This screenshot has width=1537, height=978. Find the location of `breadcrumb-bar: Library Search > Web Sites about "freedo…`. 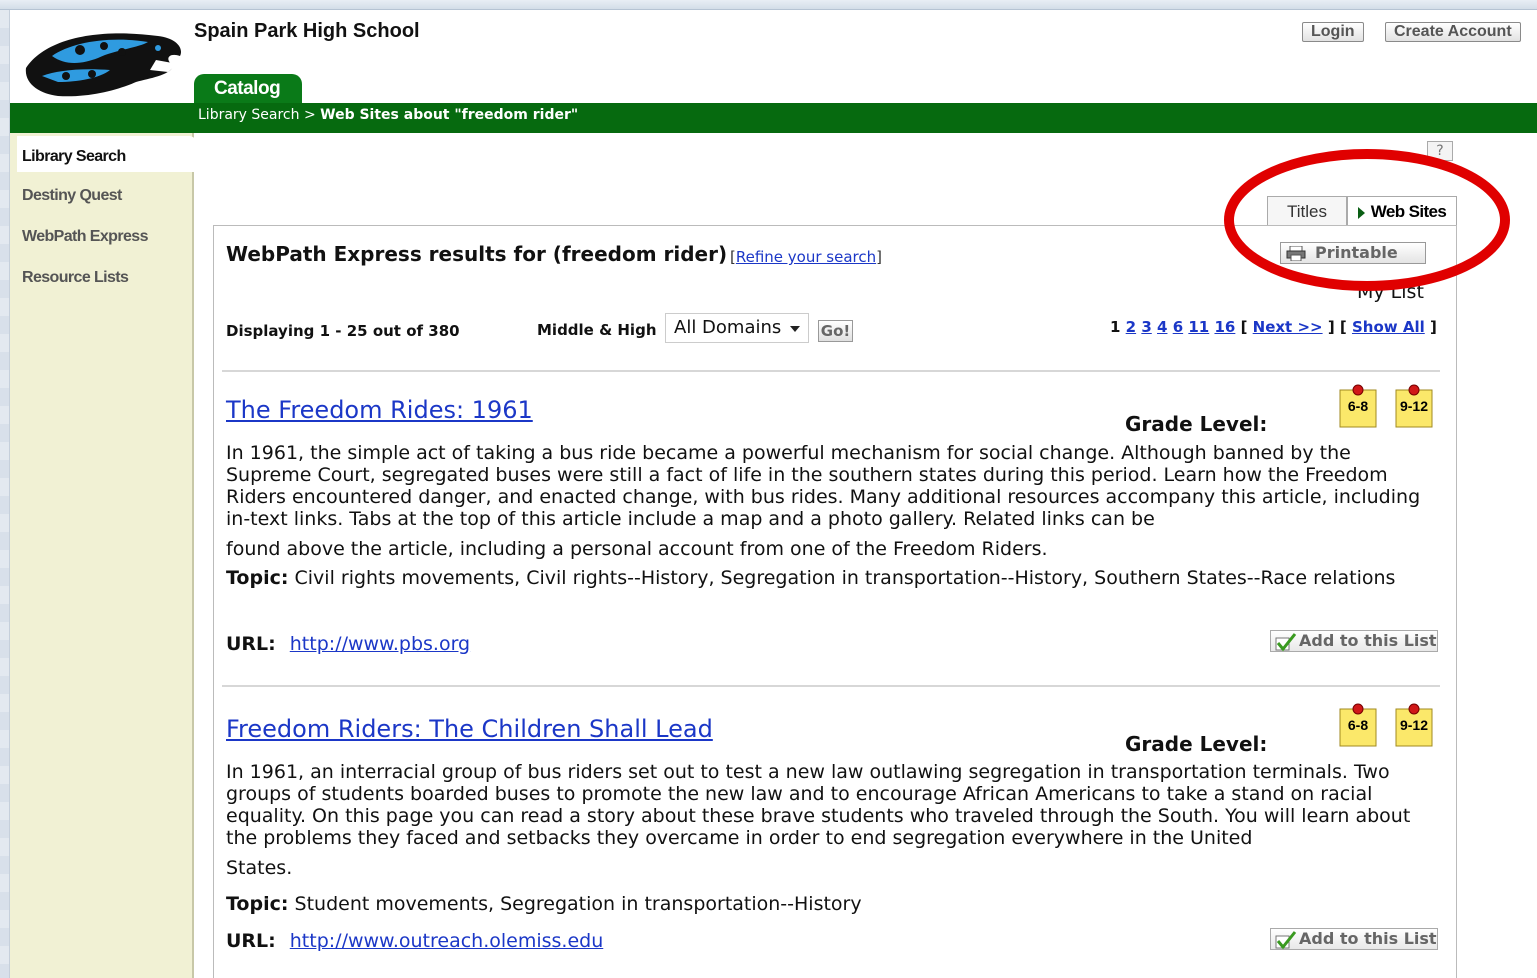

breadcrumb-bar: Library Search > Web Sites about "freedo… is located at coordinates (773, 118).